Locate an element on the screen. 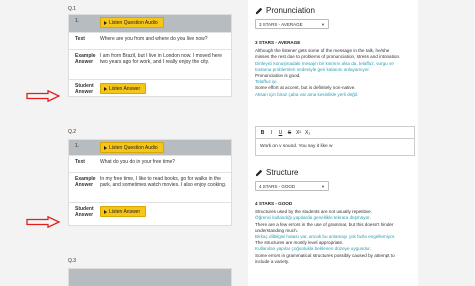  structure-line: include a variety. is located at coordinates (272, 261).